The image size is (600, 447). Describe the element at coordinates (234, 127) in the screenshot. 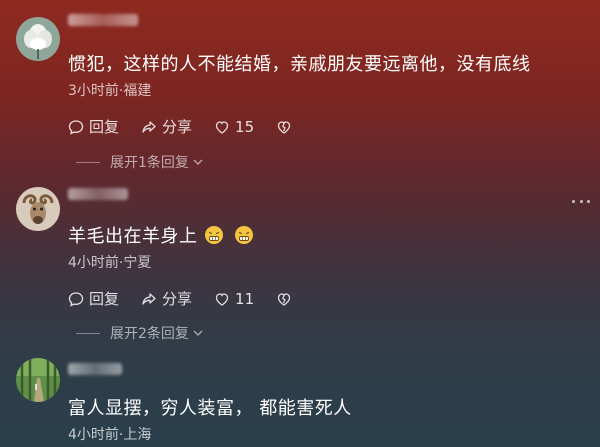

I see `like-button: 15` at that location.